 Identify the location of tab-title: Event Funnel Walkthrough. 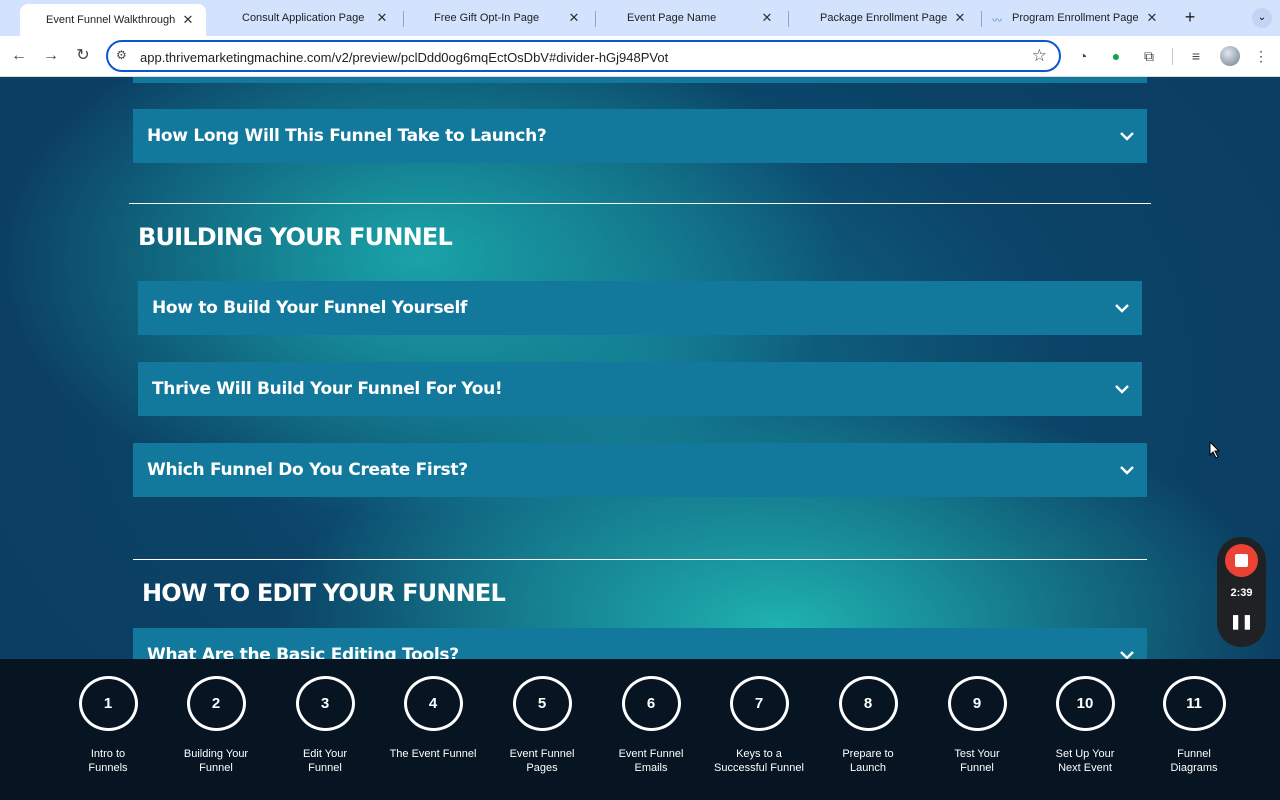
(111, 20).